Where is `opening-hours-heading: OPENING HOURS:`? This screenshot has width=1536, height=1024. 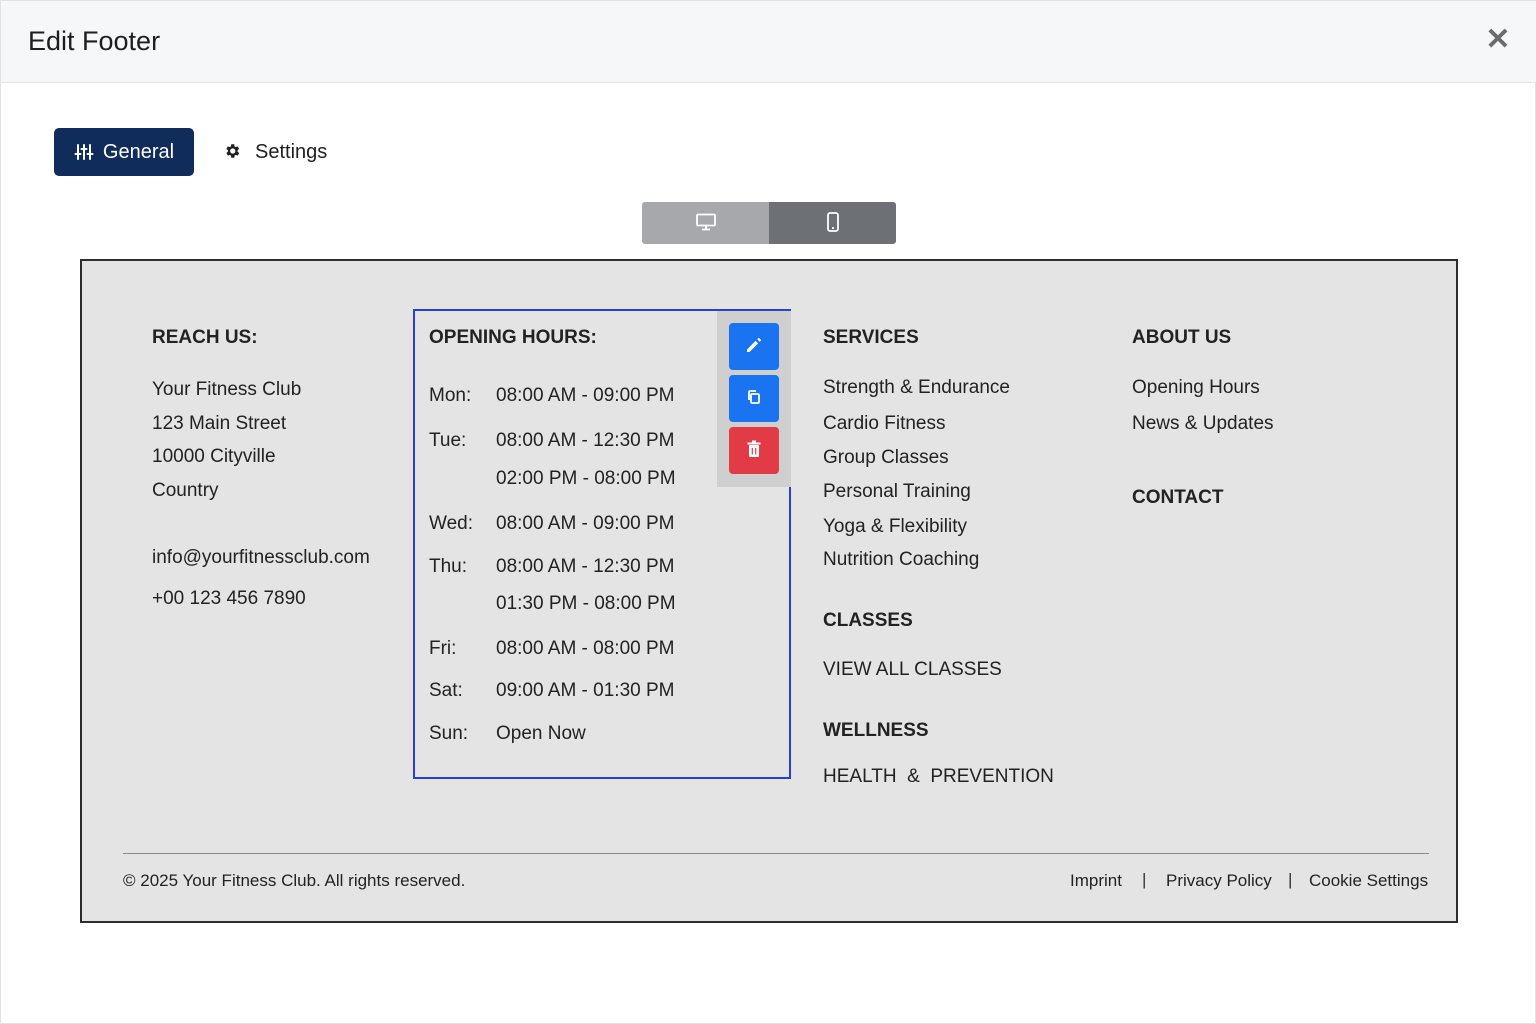
opening-hours-heading: OPENING HOURS: is located at coordinates (513, 337).